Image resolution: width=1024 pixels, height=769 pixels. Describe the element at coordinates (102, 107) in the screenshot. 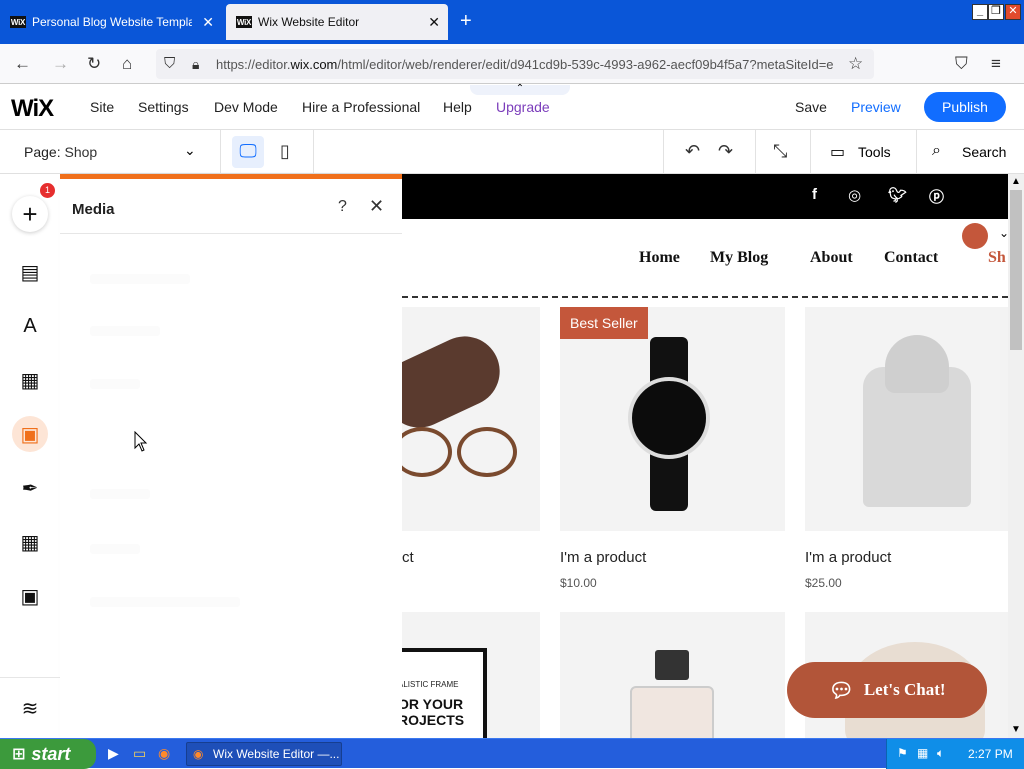

I see `menu-site: Site` at that location.